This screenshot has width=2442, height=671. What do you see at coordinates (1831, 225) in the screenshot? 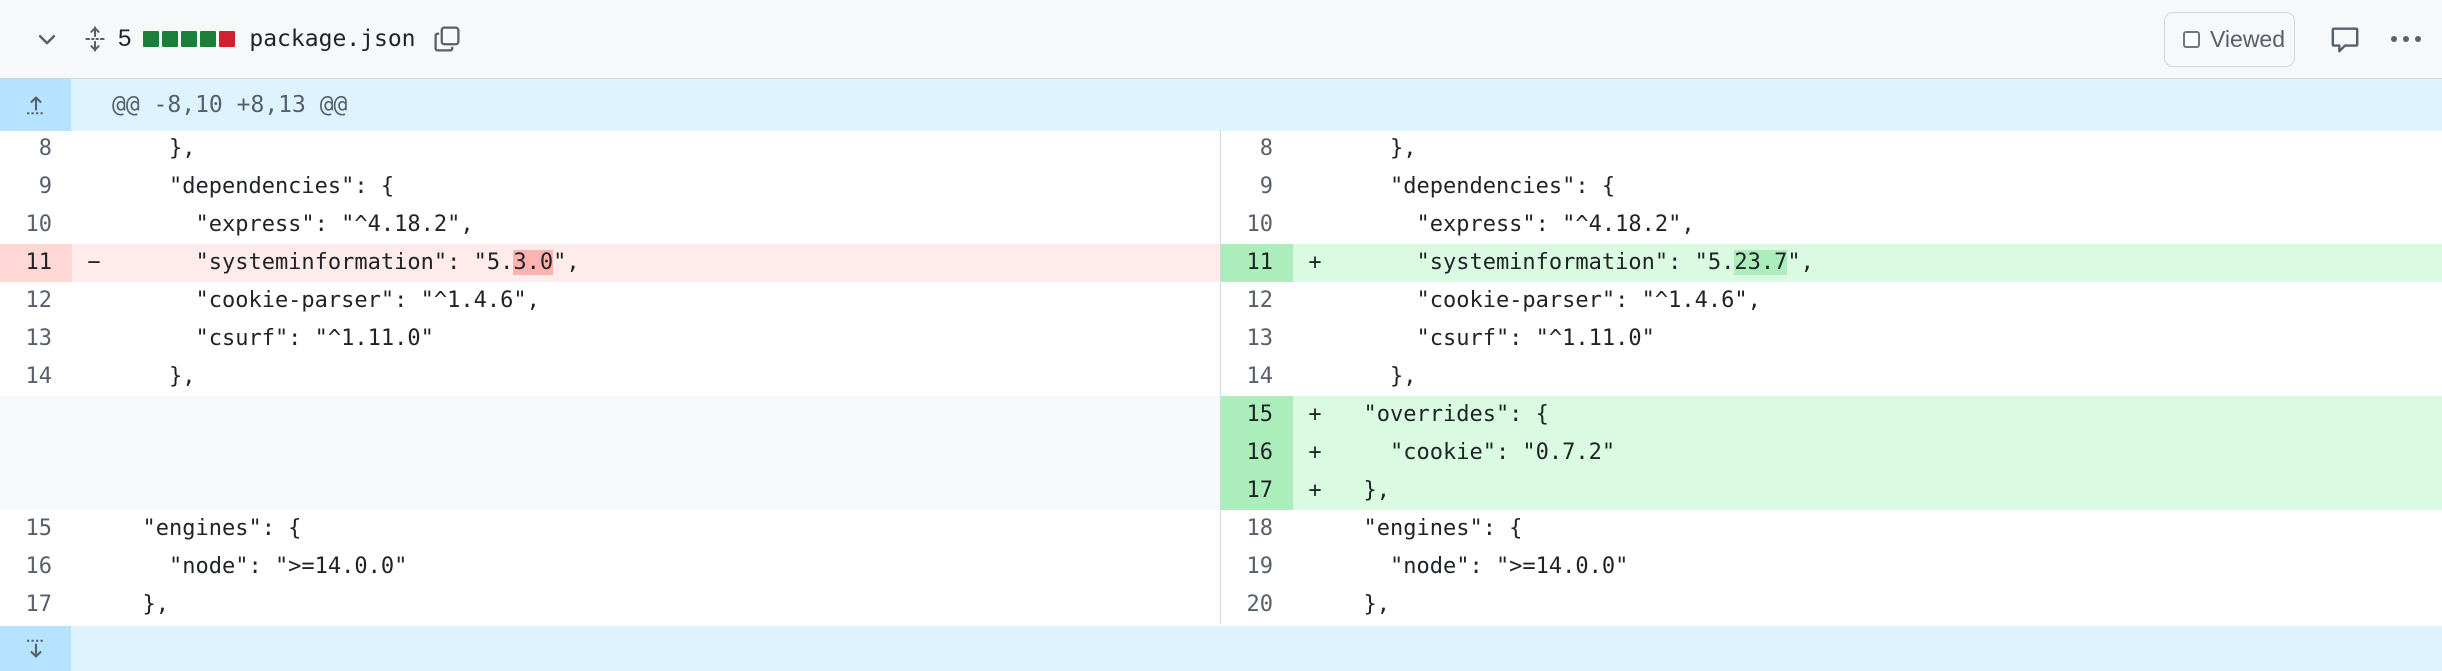
I see `right-line: 10 "express": "^4.18.2",` at bounding box center [1831, 225].